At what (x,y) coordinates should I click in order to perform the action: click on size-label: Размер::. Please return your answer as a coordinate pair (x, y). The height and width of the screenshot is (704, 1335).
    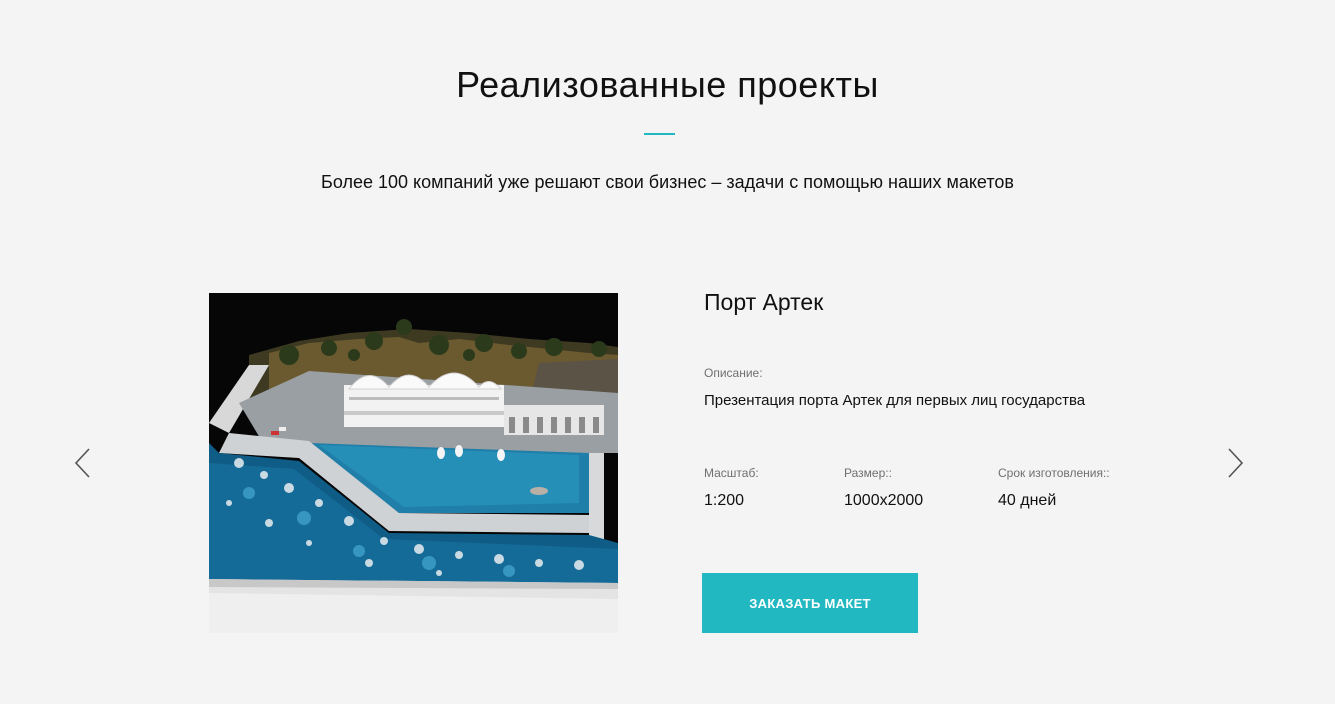
    Looking at the image, I should click on (868, 473).